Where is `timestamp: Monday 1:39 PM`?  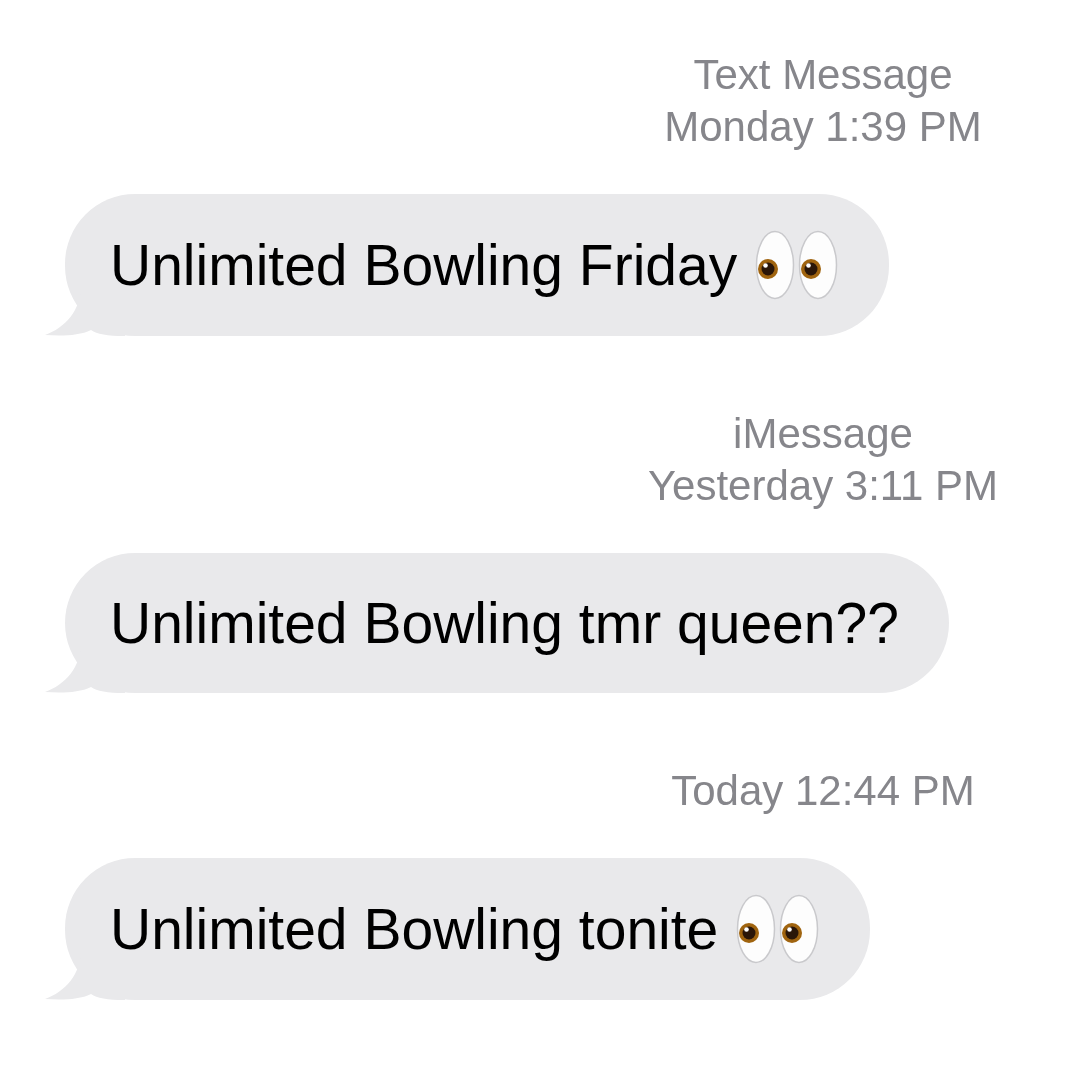
timestamp: Monday 1:39 PM is located at coordinates (823, 127).